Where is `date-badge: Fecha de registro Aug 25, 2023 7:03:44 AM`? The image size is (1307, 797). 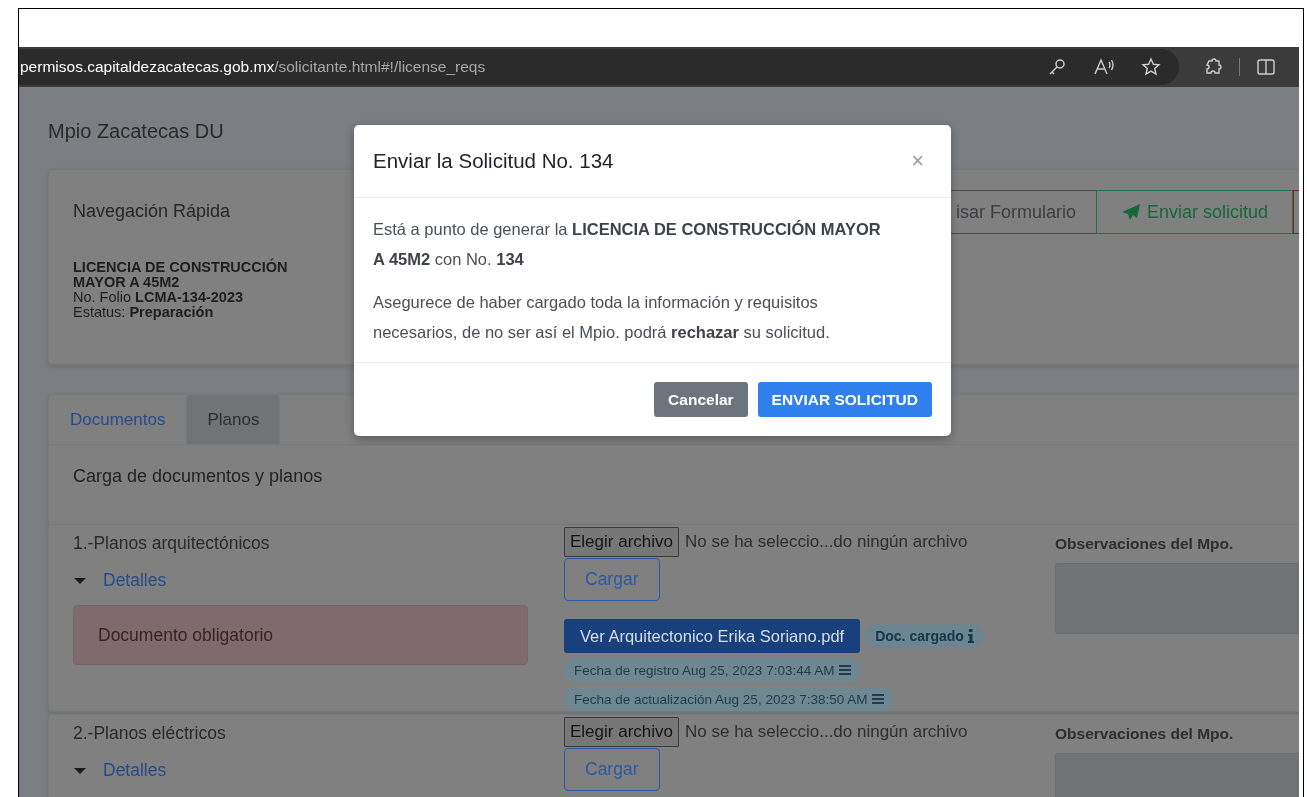 date-badge: Fecha de registro Aug 25, 2023 7:03:44 AM is located at coordinates (713, 670).